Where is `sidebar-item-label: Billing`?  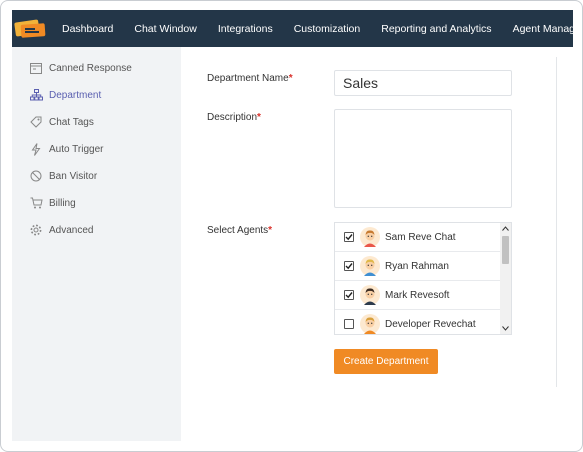 sidebar-item-label: Billing is located at coordinates (62, 203).